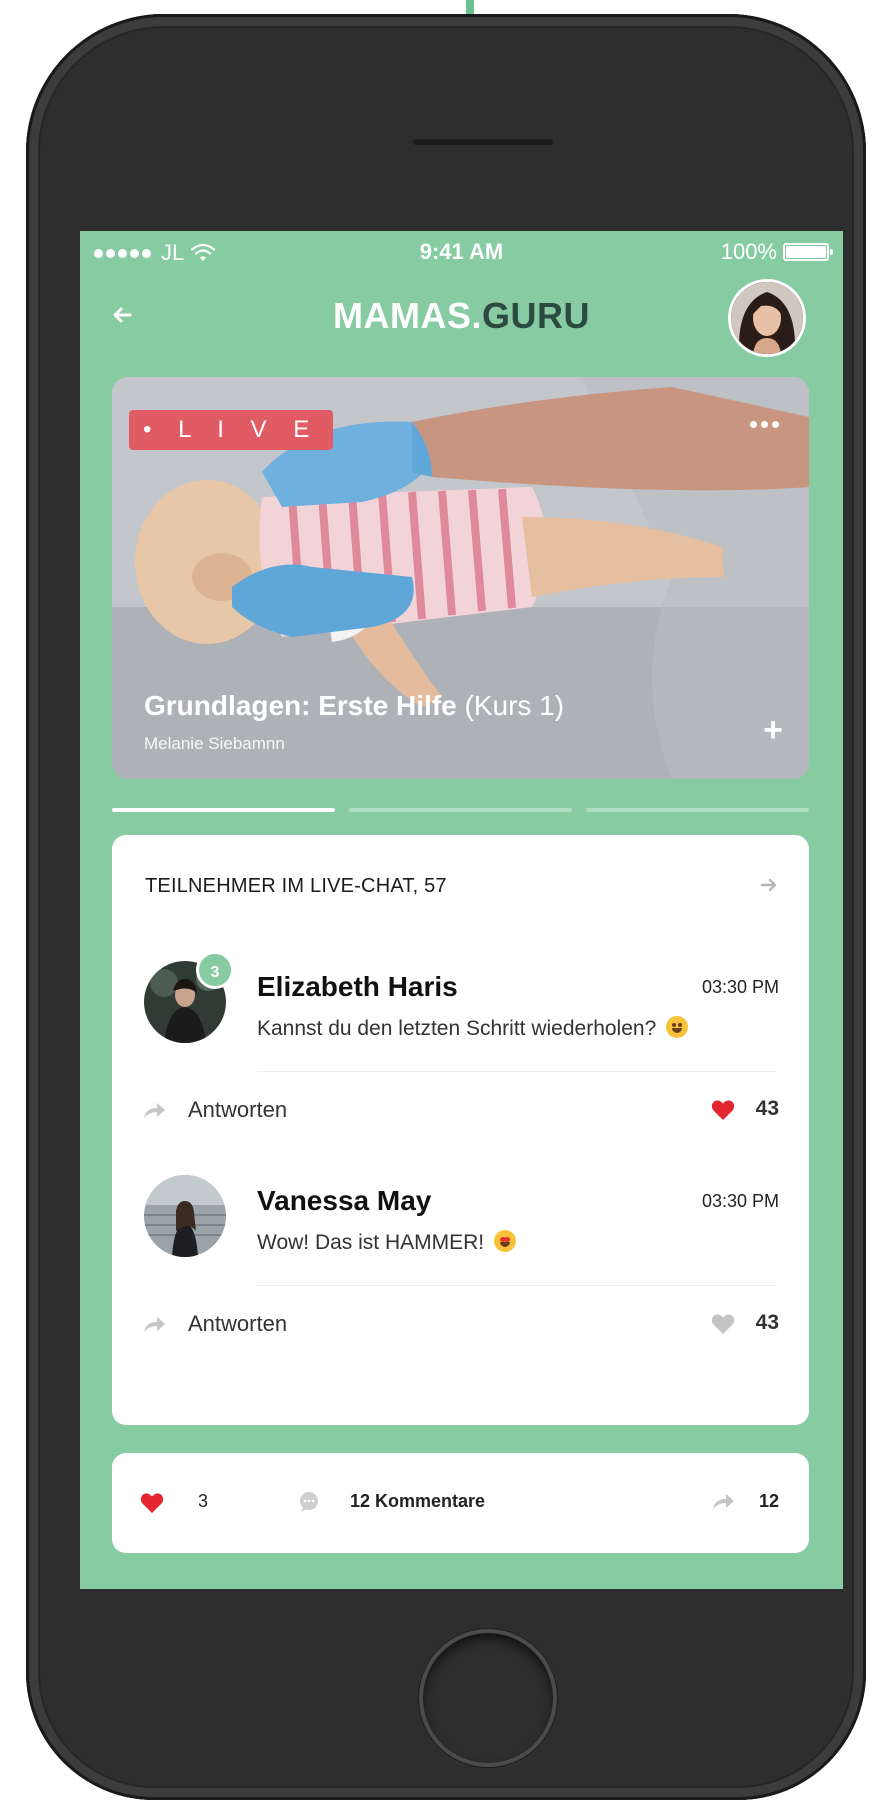 The height and width of the screenshot is (1800, 881). I want to click on shares-count: 12, so click(768, 1501).